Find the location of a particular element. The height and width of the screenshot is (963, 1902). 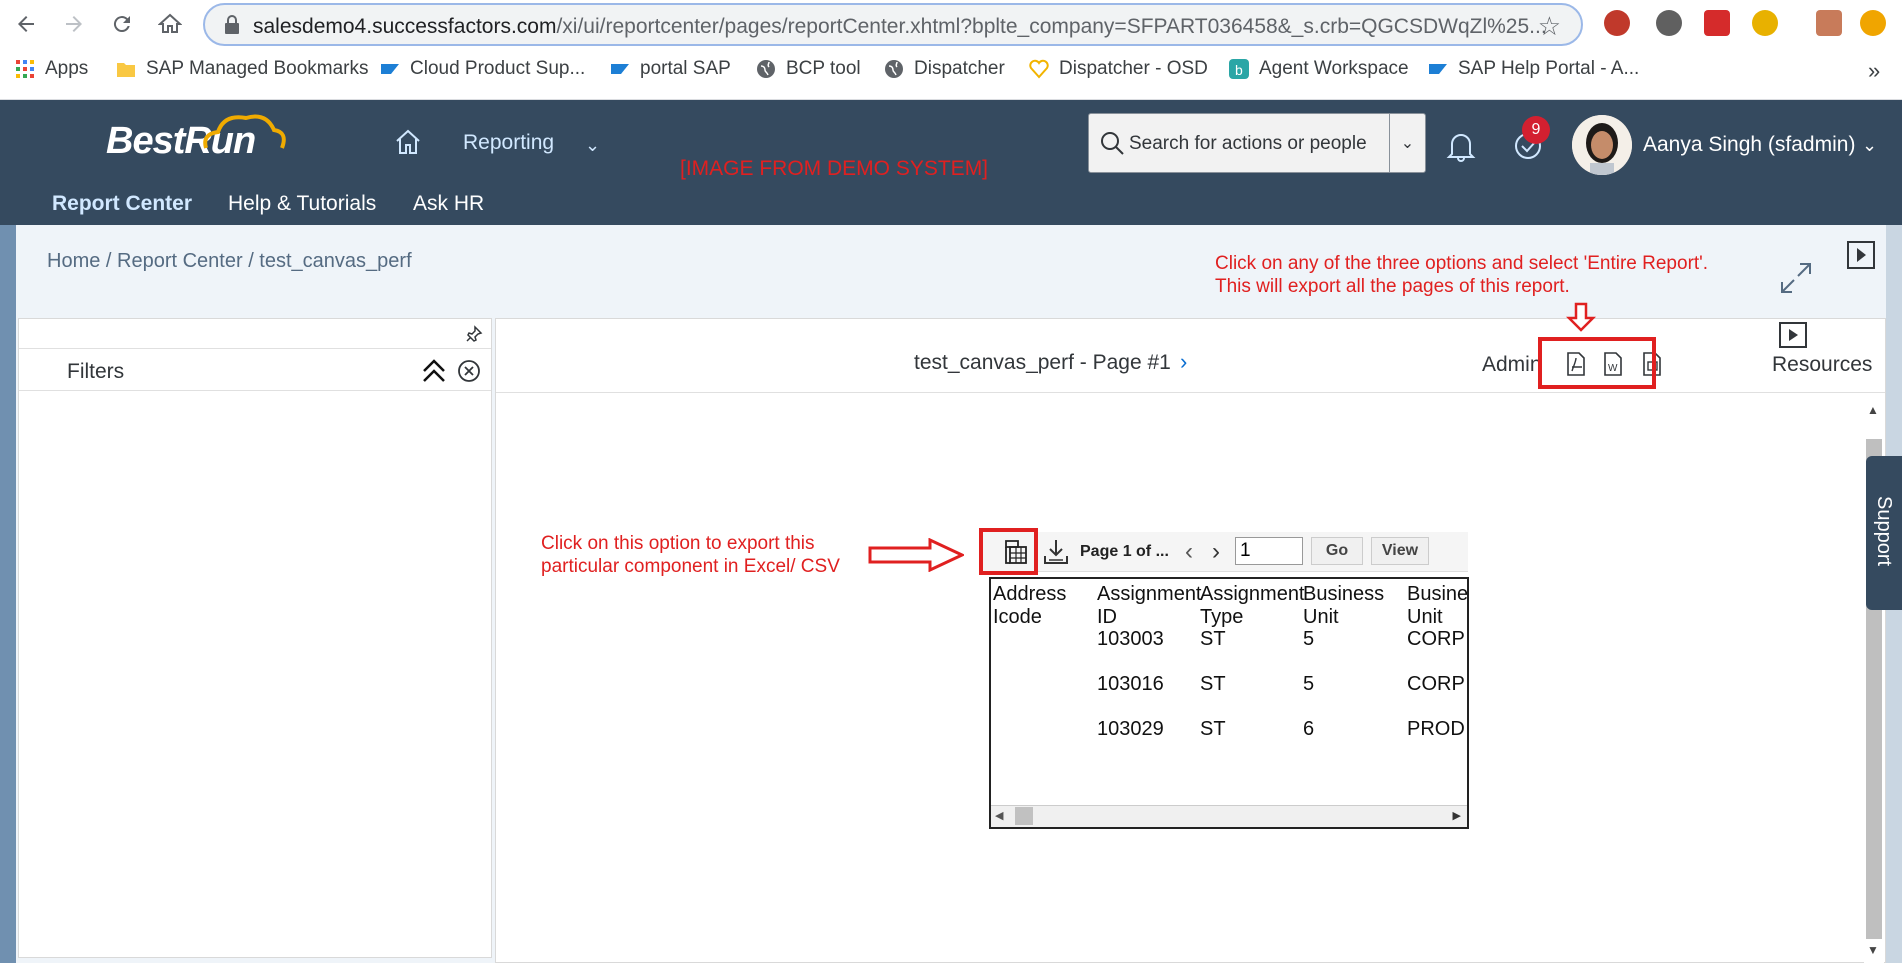

search-icon is located at coordinates (1112, 143).